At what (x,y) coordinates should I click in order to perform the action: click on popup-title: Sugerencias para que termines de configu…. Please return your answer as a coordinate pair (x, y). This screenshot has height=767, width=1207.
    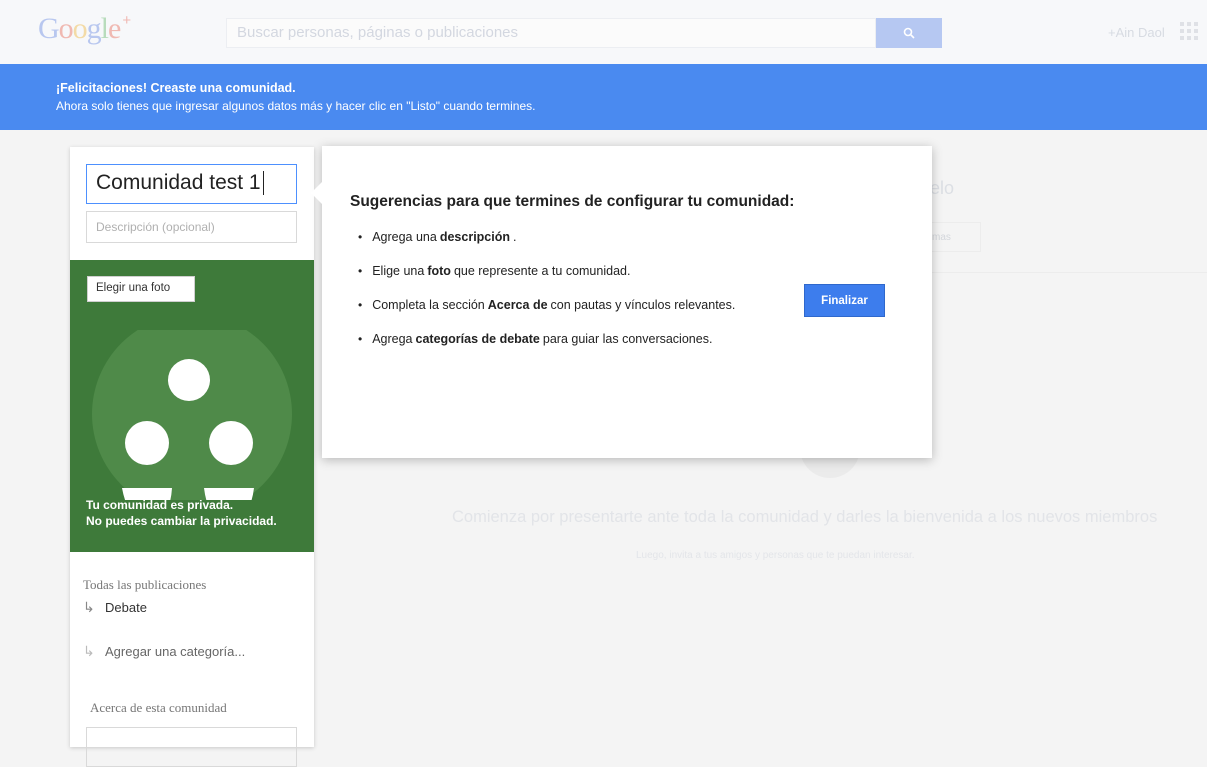
    Looking at the image, I should click on (572, 201).